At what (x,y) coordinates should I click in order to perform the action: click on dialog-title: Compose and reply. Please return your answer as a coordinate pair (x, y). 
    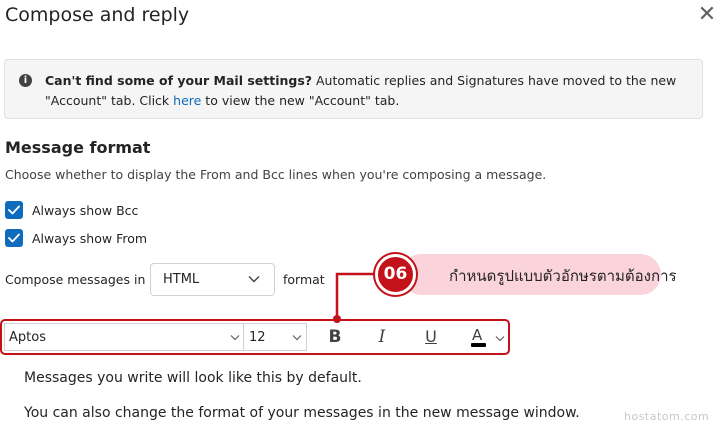
    Looking at the image, I should click on (97, 15).